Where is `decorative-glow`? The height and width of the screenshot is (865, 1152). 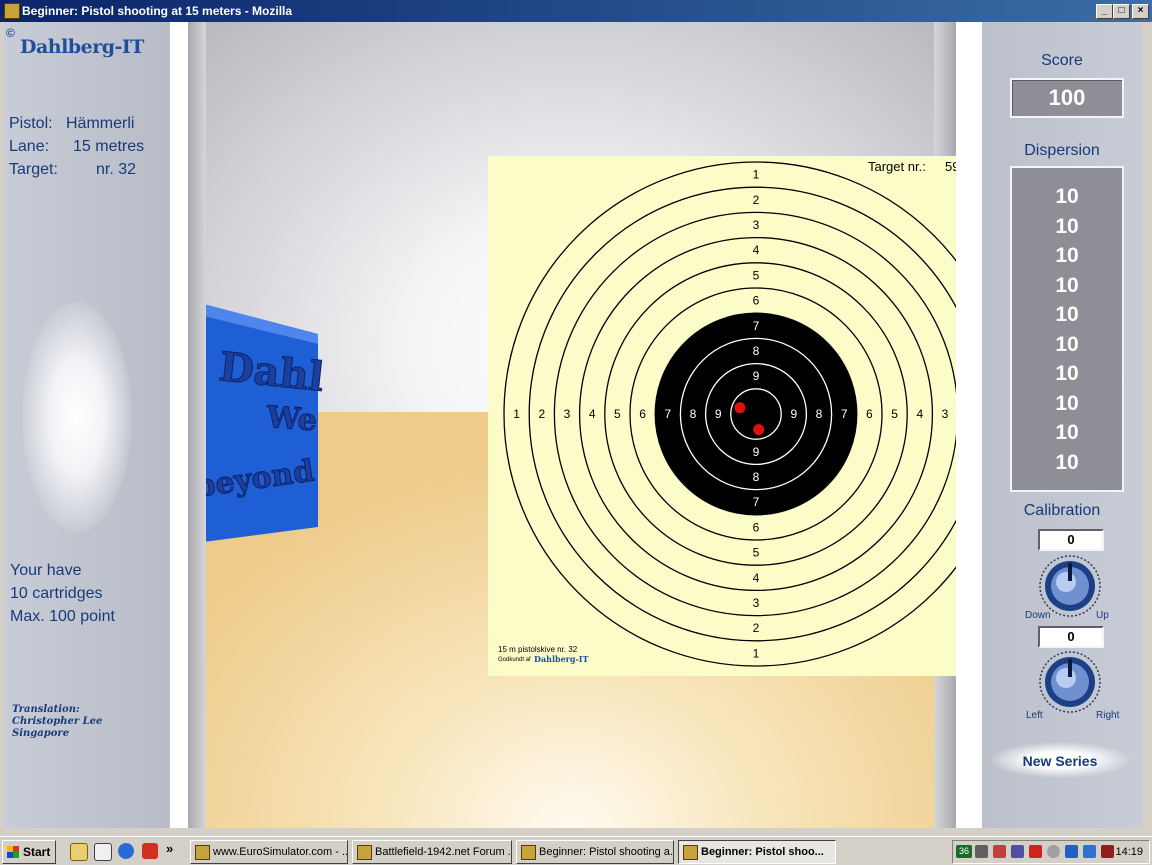
decorative-glow is located at coordinates (77, 417).